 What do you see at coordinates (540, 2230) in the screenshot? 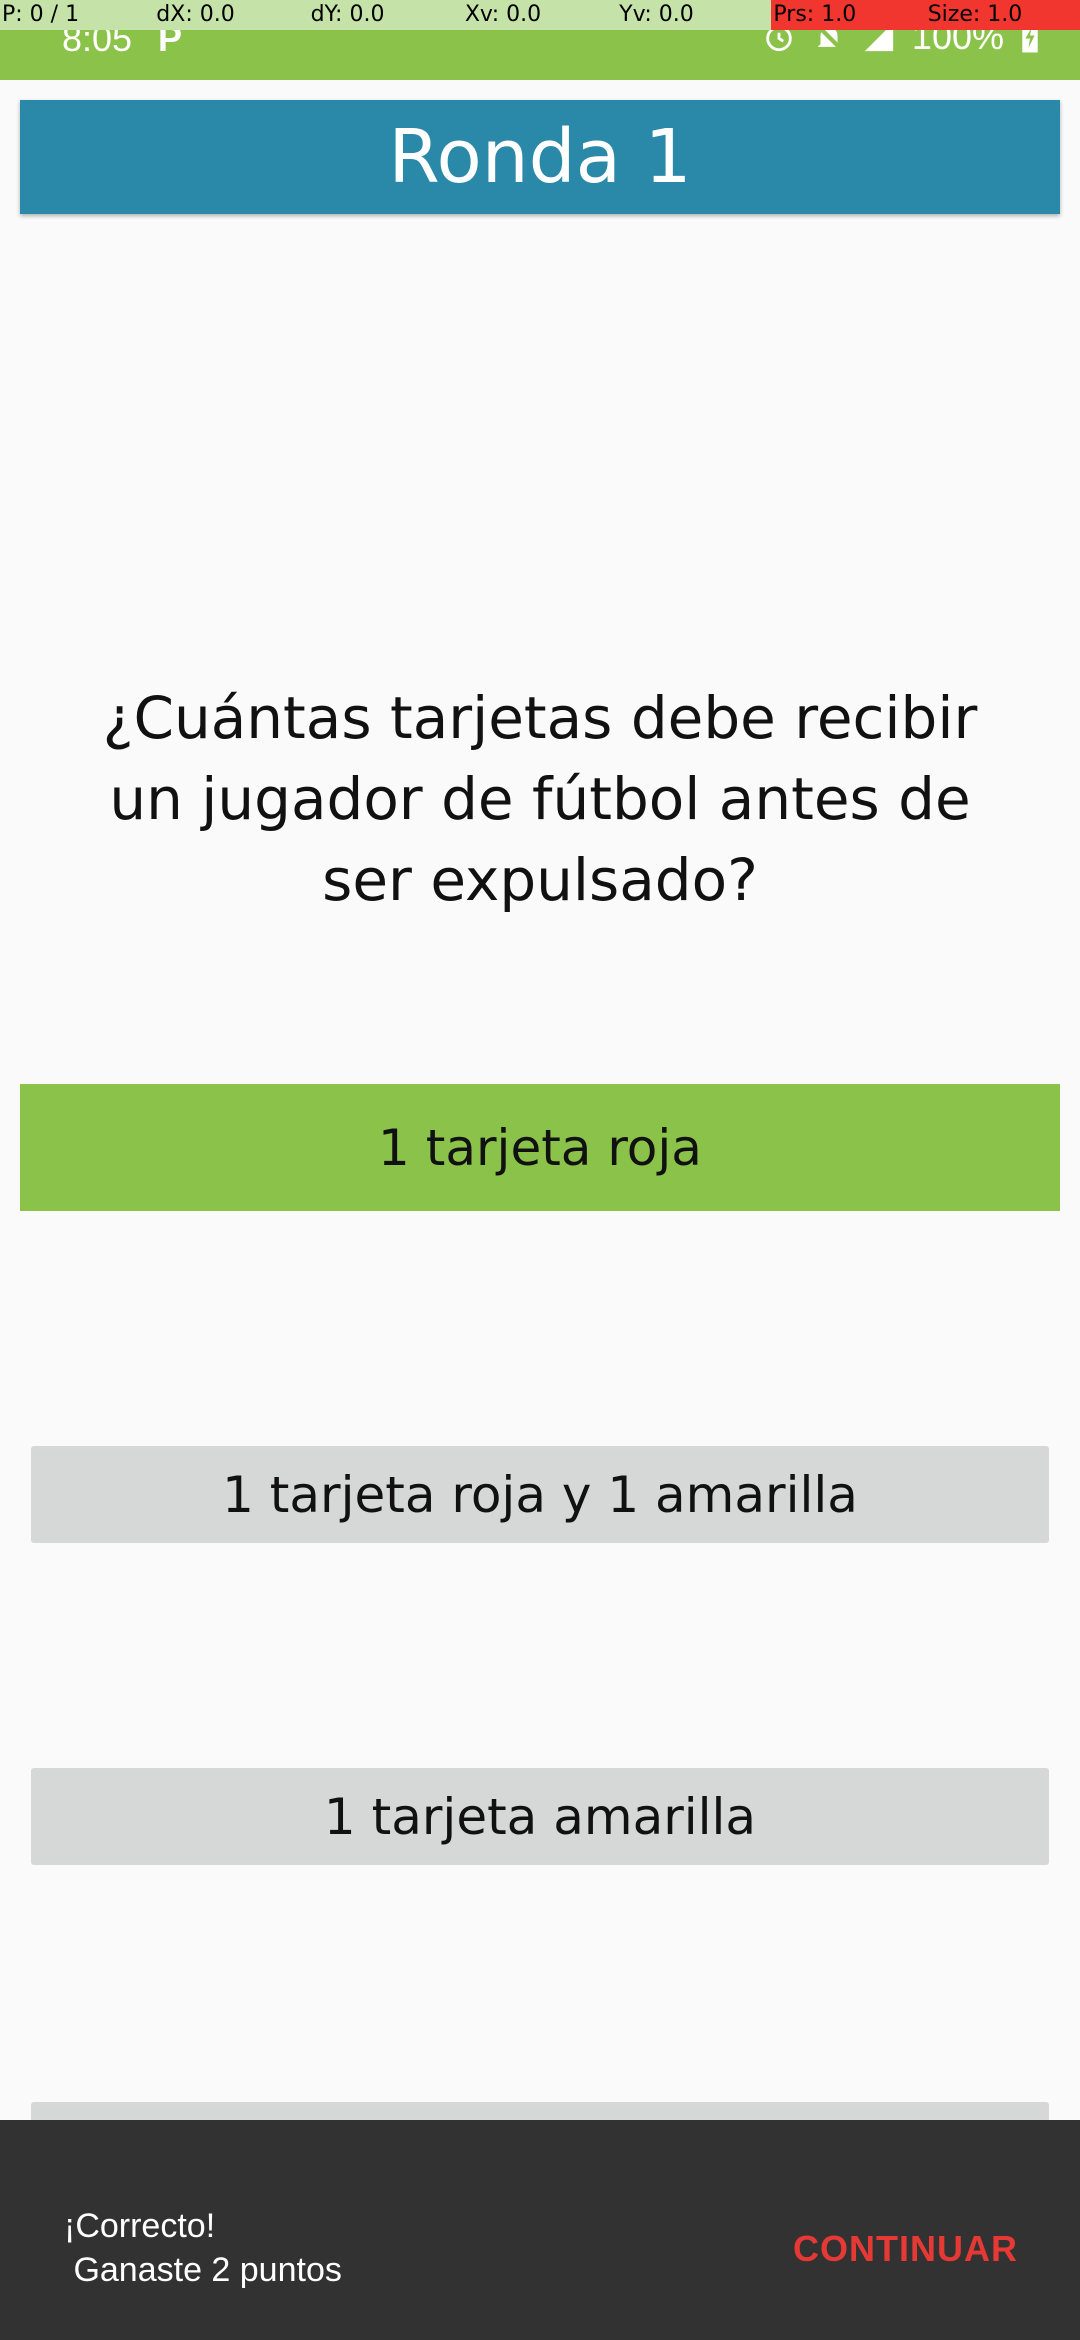
I see `result-snackbar: ¡Correcto! Ganaste 2 puntos CONTINUAR` at bounding box center [540, 2230].